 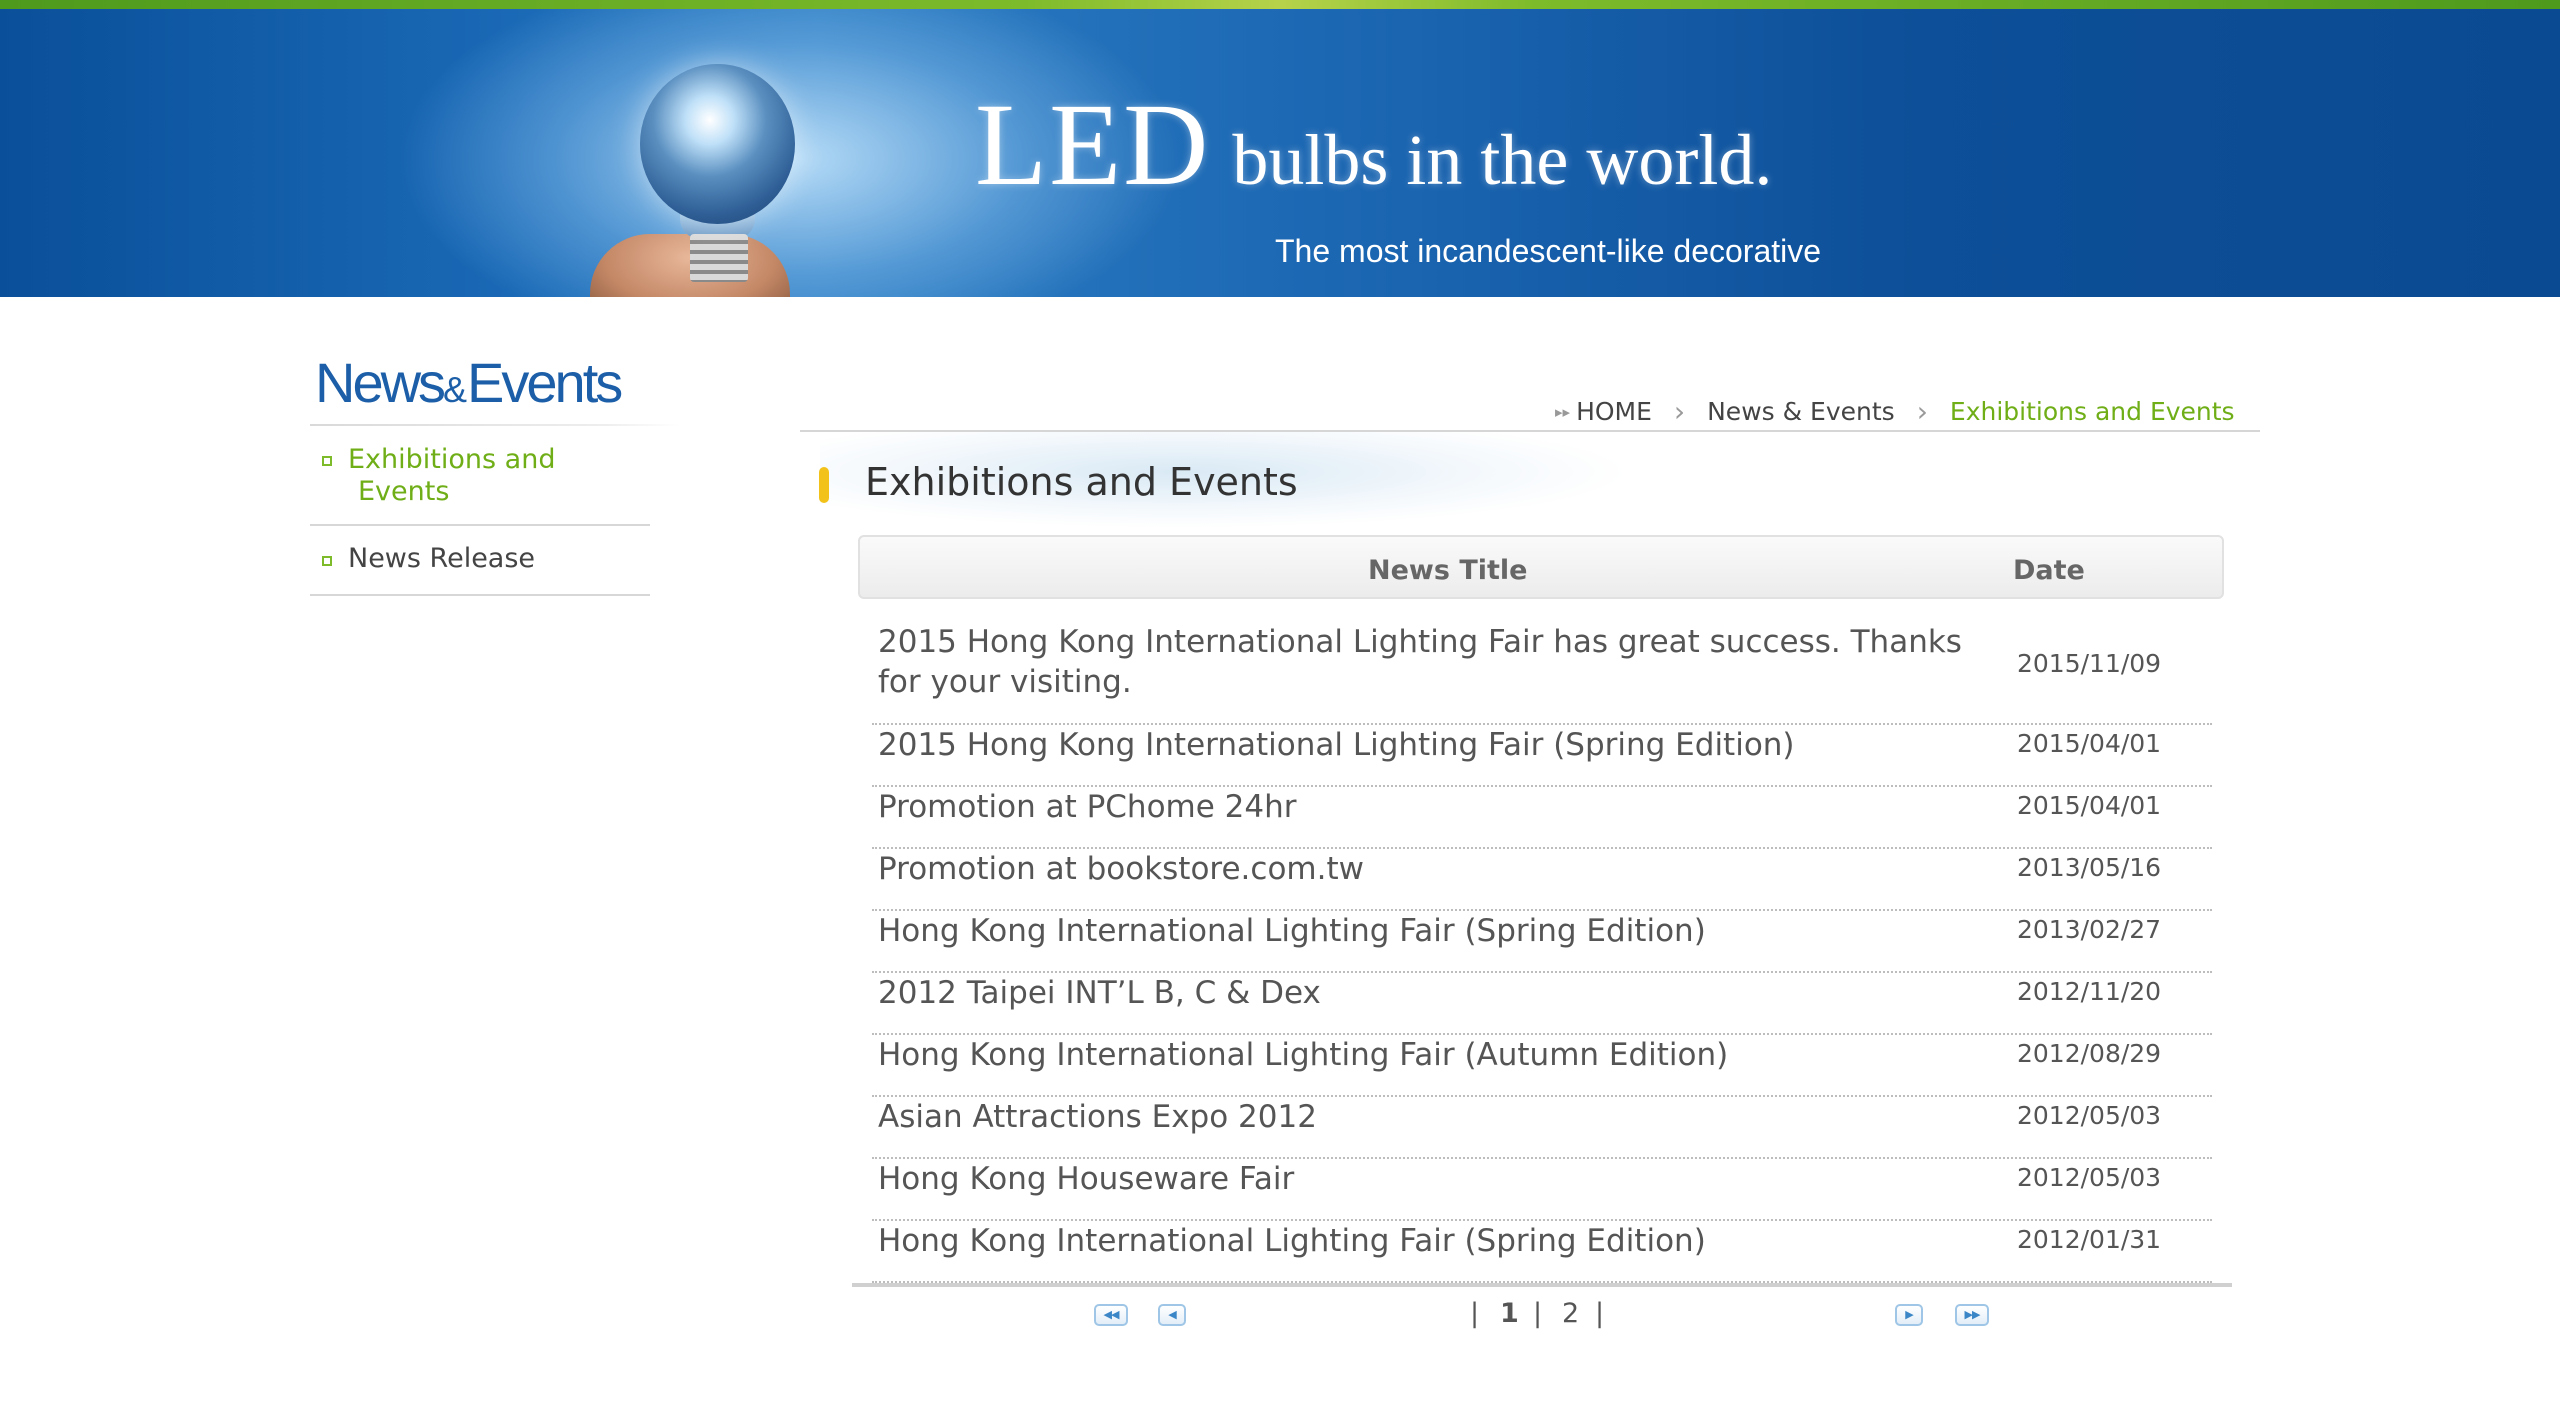 I want to click on breadcrumb-section-link: News & Events, so click(x=1801, y=411).